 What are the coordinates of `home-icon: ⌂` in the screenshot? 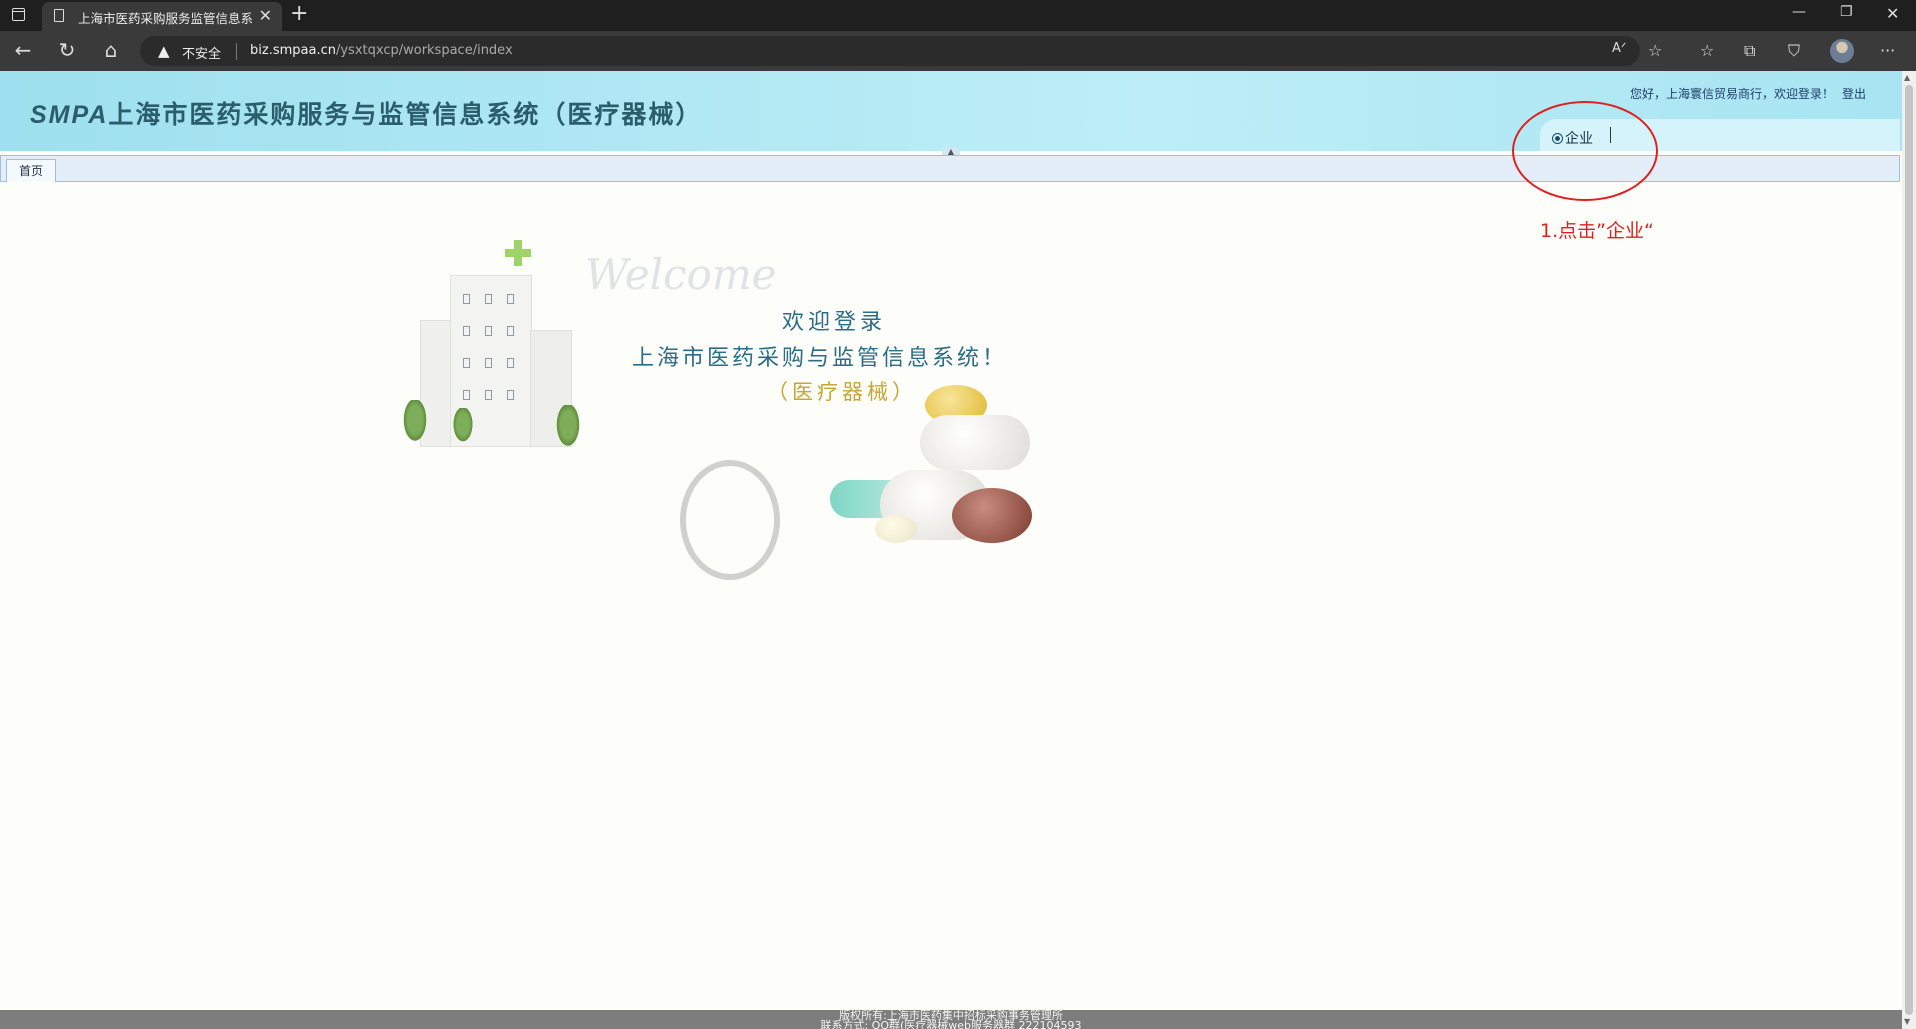 It's located at (111, 50).